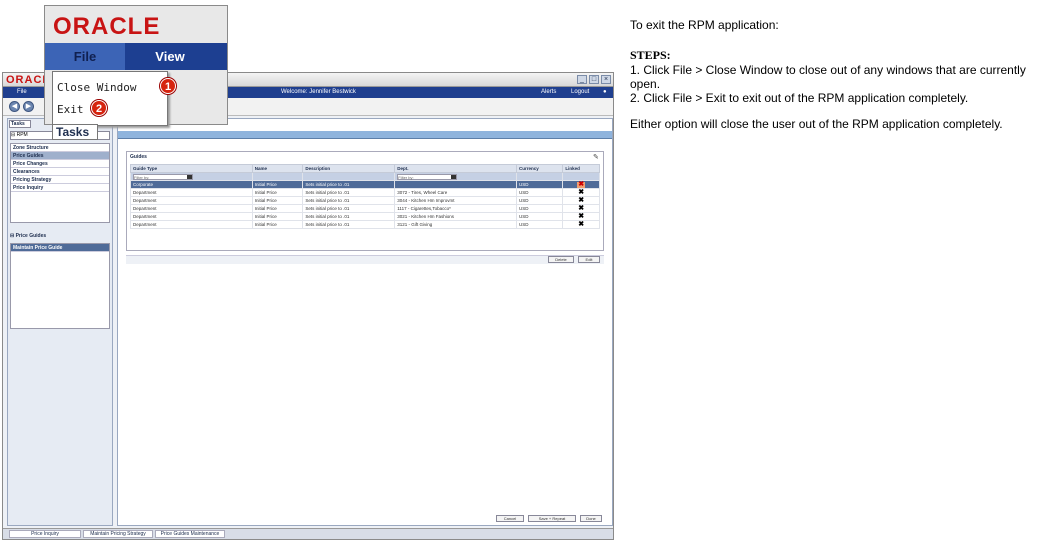 The width and height of the screenshot is (1045, 546). I want to click on oracle-logo: ORACLE, so click(107, 26).